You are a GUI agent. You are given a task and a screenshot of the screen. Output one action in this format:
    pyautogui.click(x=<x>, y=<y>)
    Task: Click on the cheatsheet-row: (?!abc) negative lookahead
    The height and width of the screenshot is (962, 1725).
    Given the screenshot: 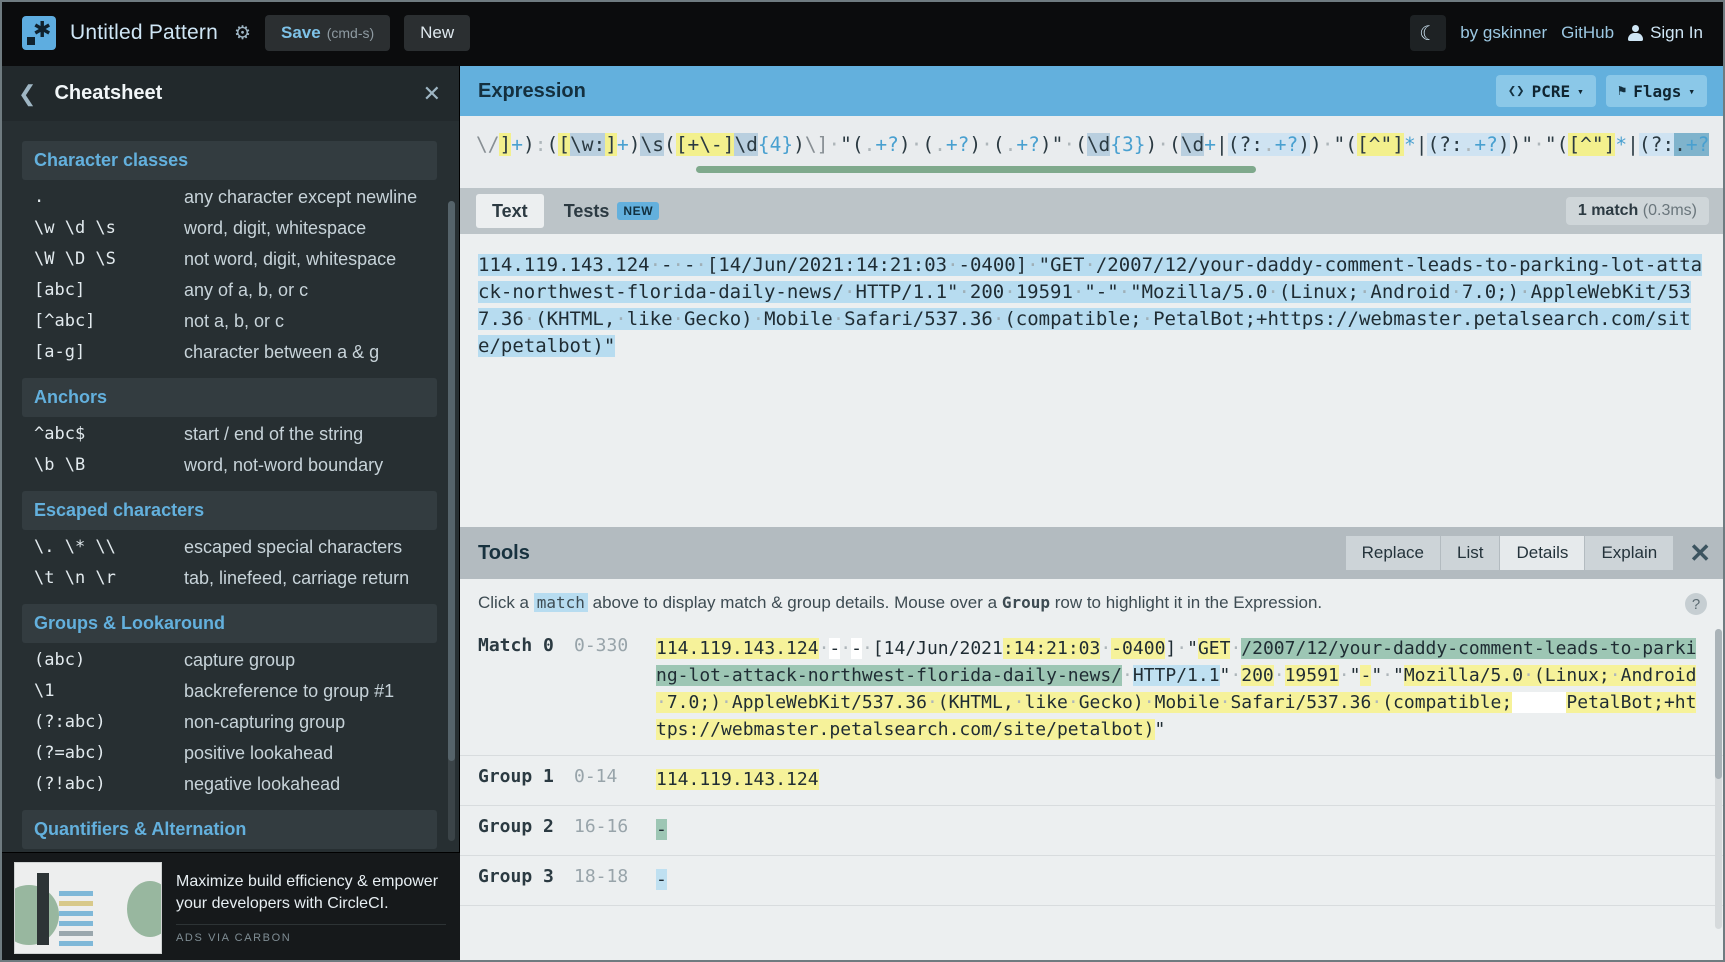 What is the action you would take?
    pyautogui.click(x=229, y=784)
    